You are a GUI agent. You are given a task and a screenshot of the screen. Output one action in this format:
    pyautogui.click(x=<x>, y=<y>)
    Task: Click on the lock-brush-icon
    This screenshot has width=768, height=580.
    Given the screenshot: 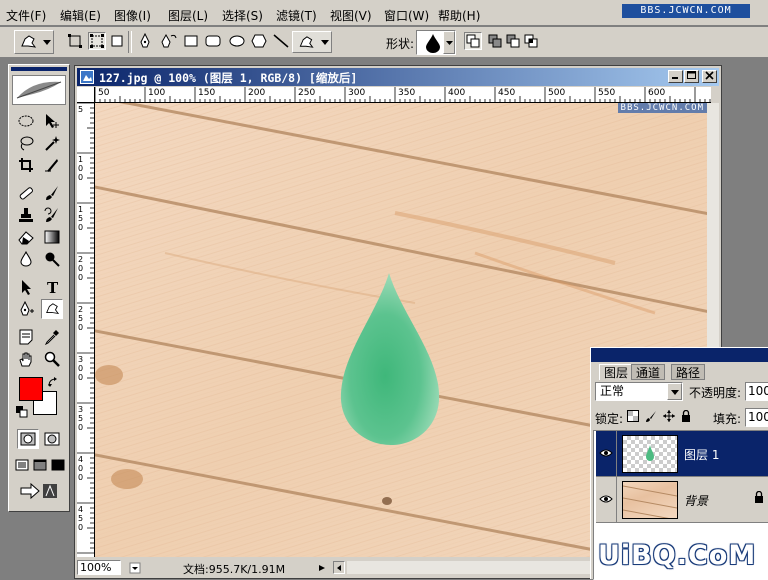 What is the action you would take?
    pyautogui.click(x=651, y=416)
    